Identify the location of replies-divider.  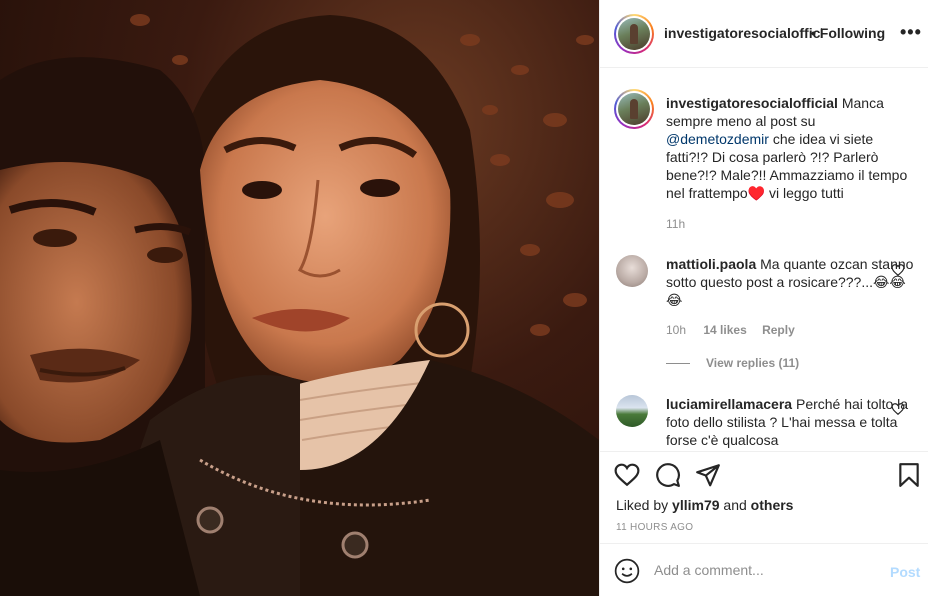
(678, 364).